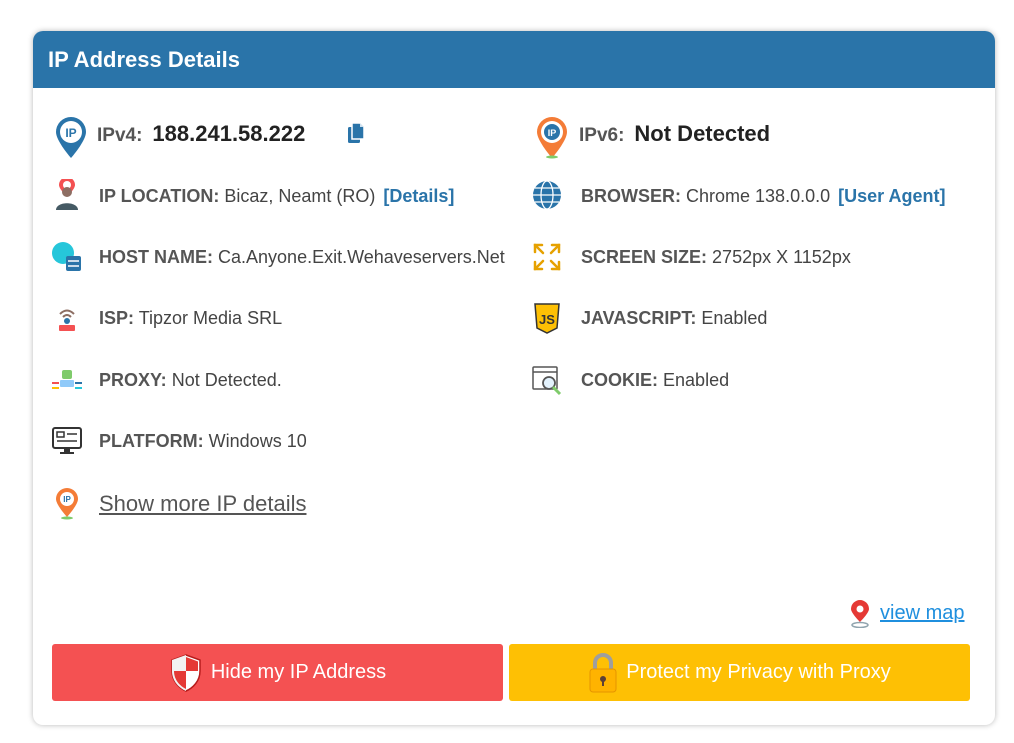  I want to click on ip-location-row: IP LOCATION: Bicaz, Neamt (RO) [Details], so click(276, 196).